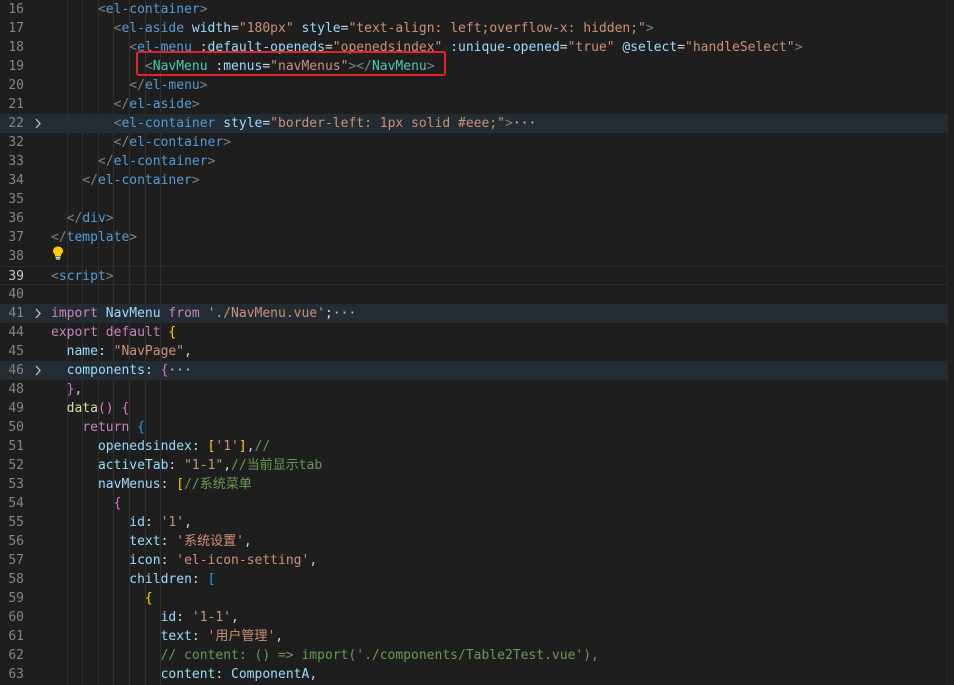 The height and width of the screenshot is (685, 954). What do you see at coordinates (204, 465) in the screenshot?
I see `code-token: "1-1"` at bounding box center [204, 465].